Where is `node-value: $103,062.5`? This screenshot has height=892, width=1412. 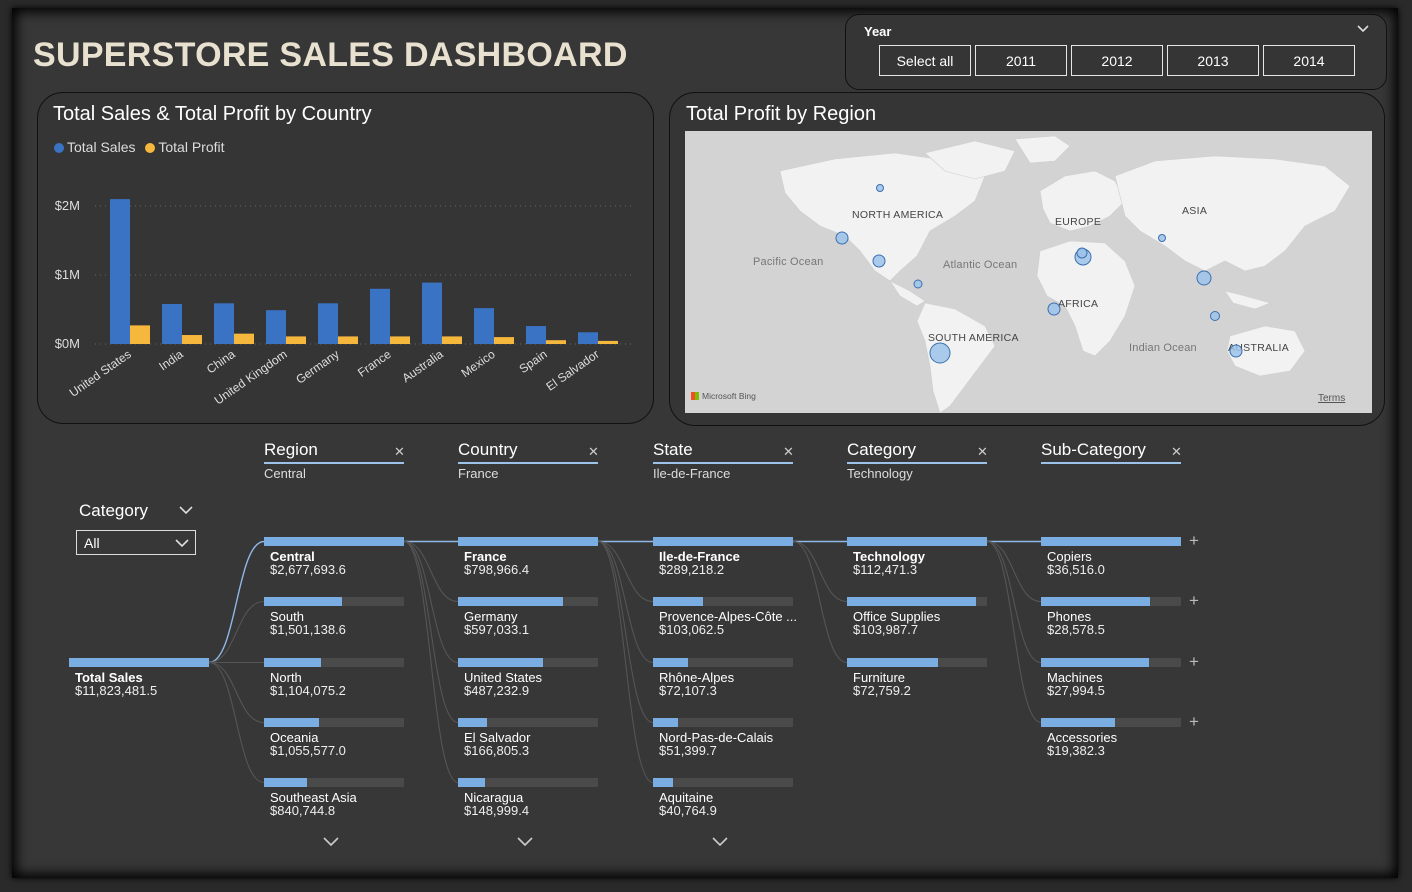 node-value: $103,062.5 is located at coordinates (692, 629).